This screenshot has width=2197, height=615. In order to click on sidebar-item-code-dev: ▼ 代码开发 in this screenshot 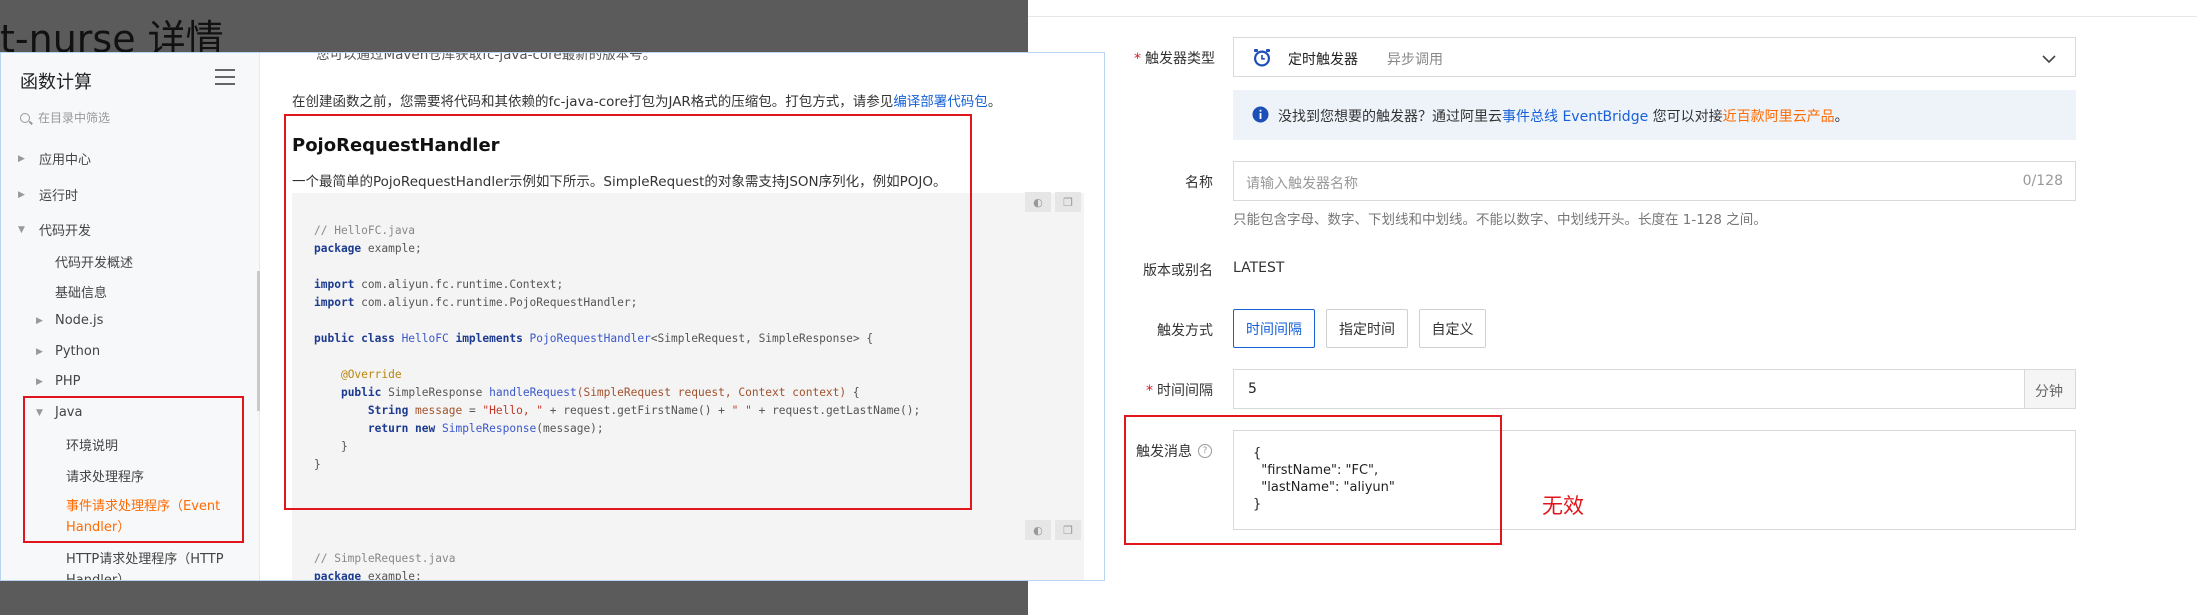, I will do `click(54, 229)`.